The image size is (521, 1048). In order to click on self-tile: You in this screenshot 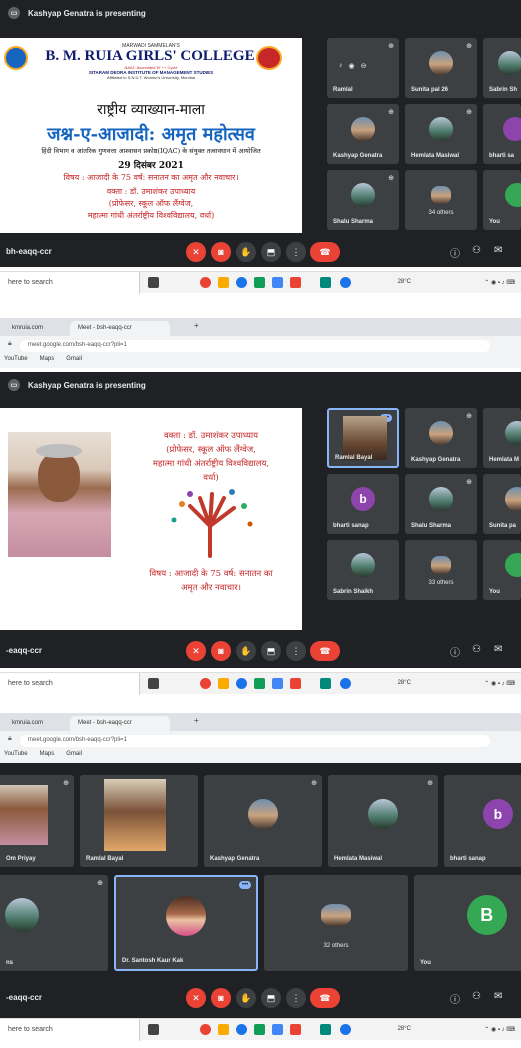, I will do `click(502, 570)`.